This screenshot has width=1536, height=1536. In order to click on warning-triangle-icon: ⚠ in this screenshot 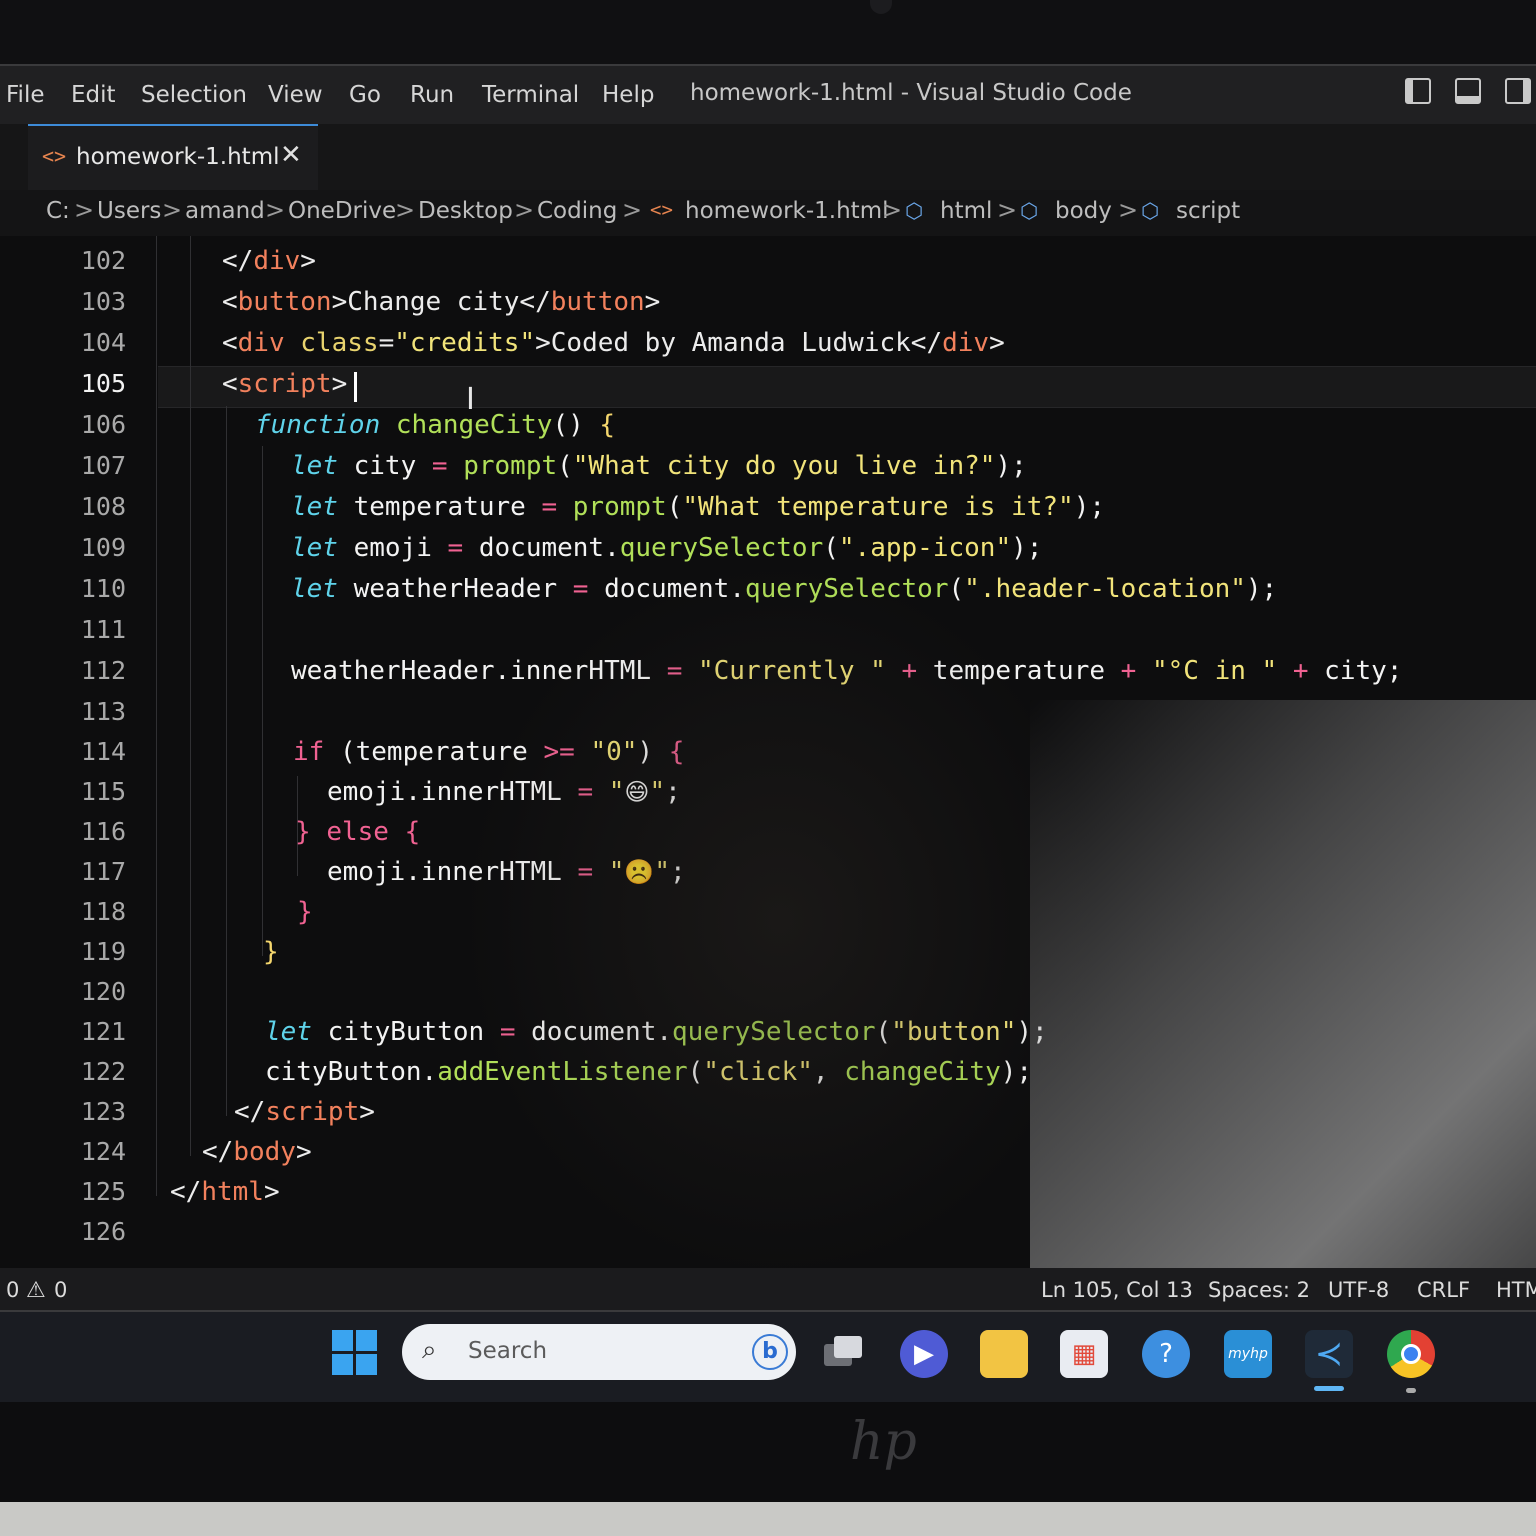, I will do `click(36, 1290)`.